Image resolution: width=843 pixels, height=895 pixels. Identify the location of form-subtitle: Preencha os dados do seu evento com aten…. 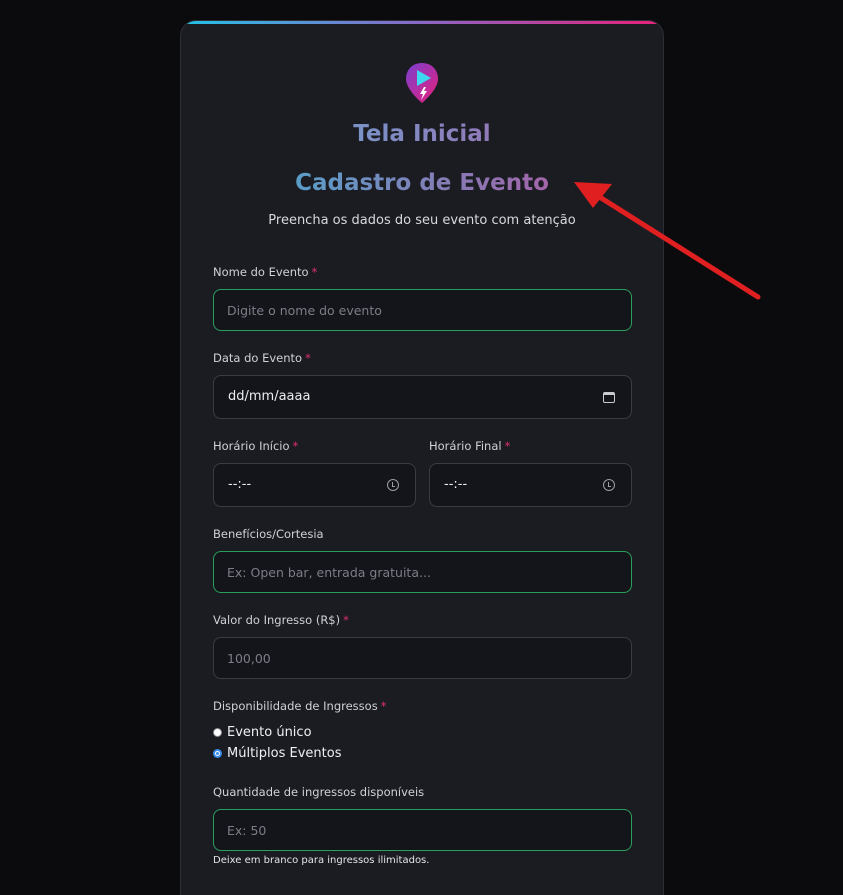
(422, 220).